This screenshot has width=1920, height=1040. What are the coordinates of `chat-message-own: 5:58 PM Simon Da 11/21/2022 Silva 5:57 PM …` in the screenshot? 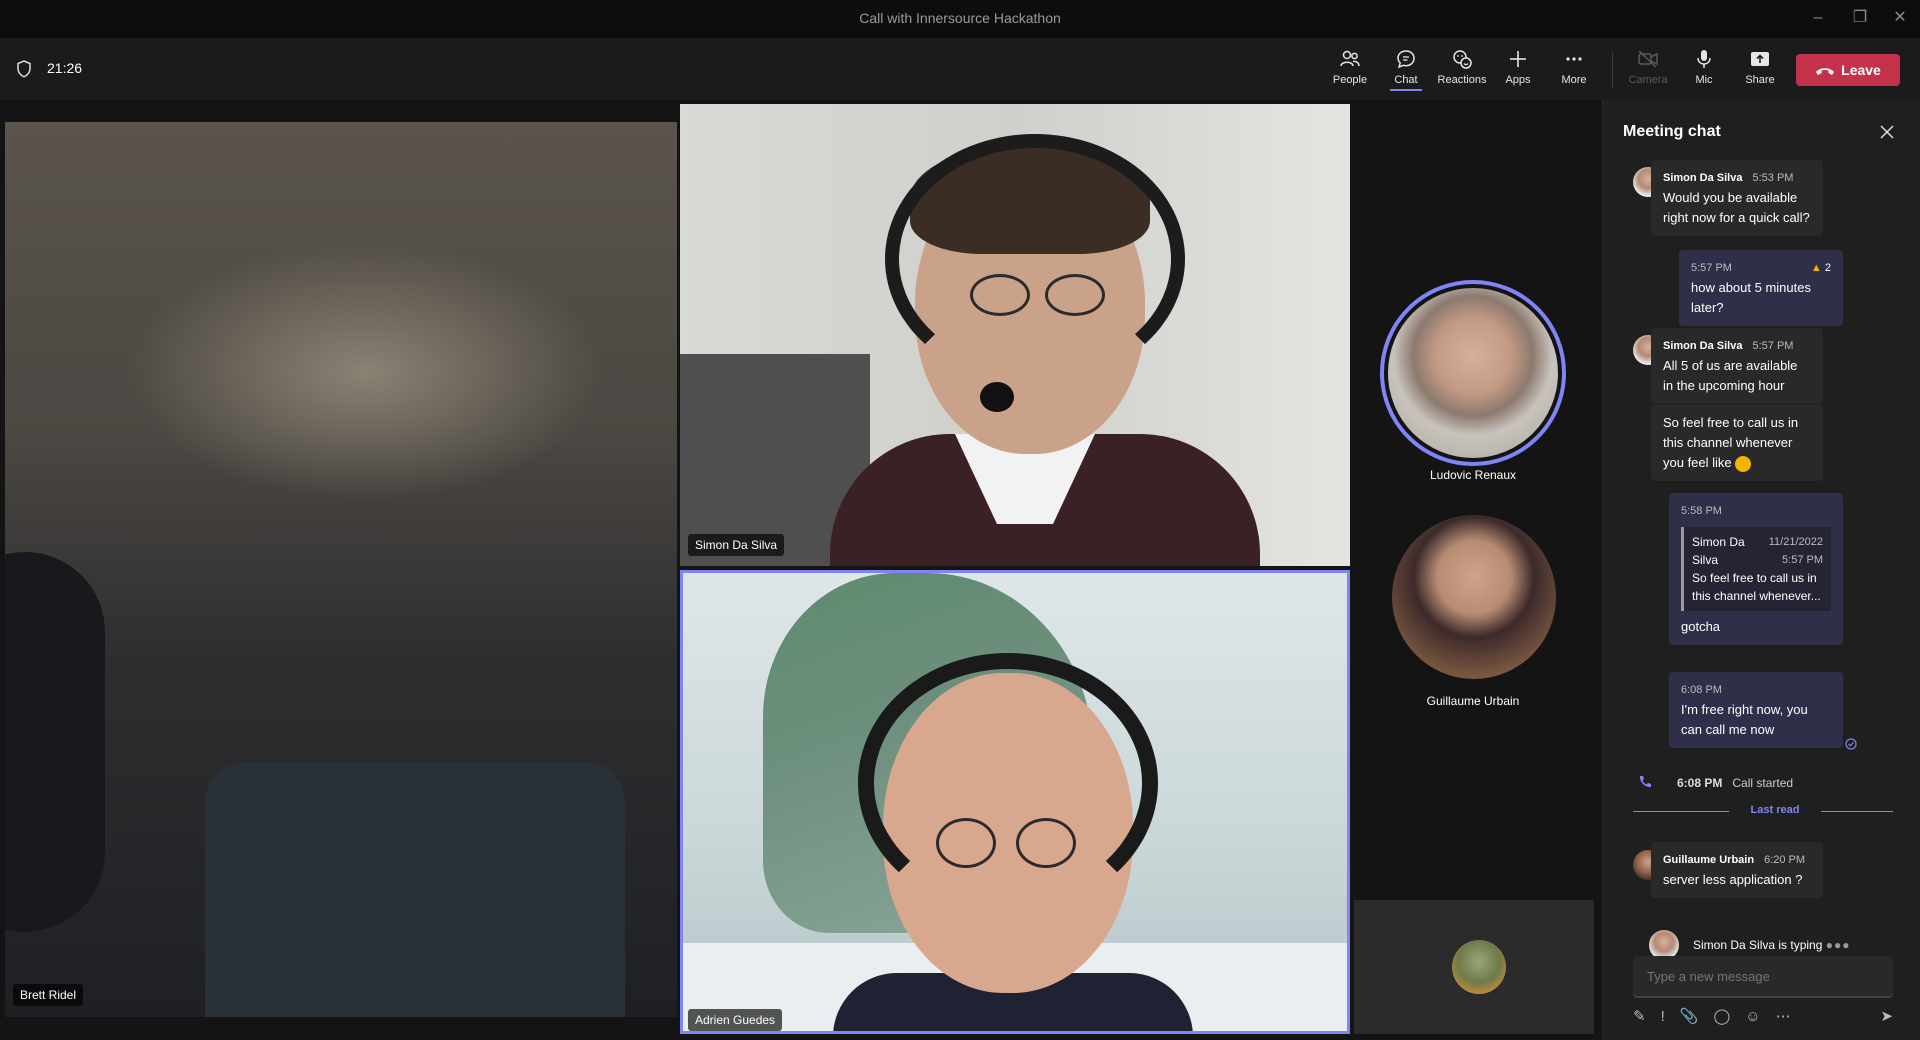 It's located at (1756, 569).